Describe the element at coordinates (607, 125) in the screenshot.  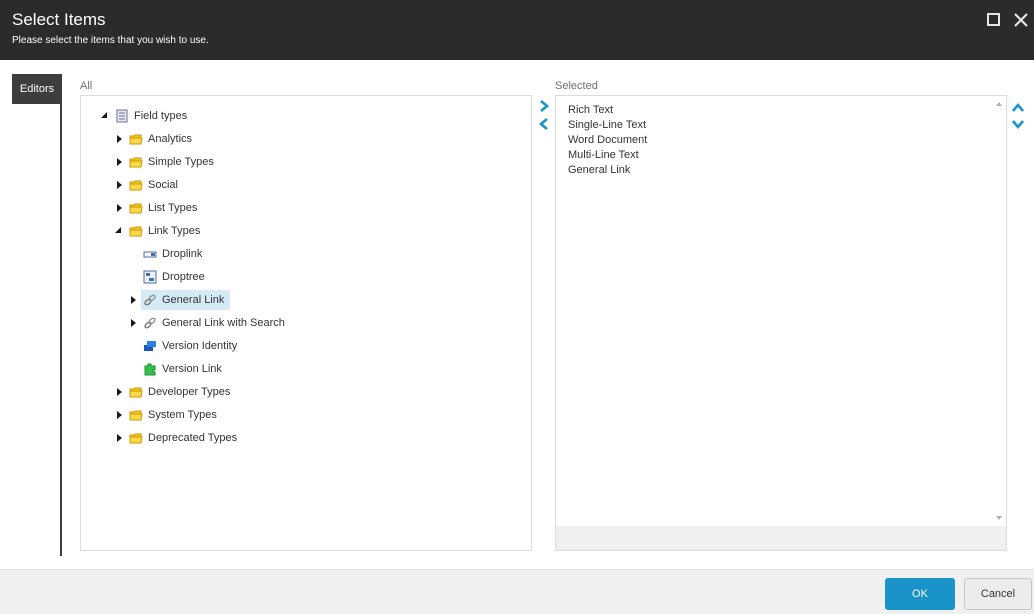
I see `selected-list-item: Single-Line Text` at that location.